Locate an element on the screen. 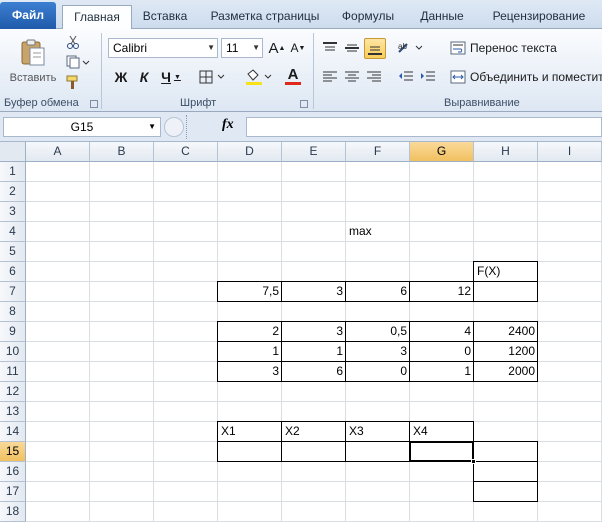 This screenshot has height=522, width=602. italic-button: К is located at coordinates (144, 77).